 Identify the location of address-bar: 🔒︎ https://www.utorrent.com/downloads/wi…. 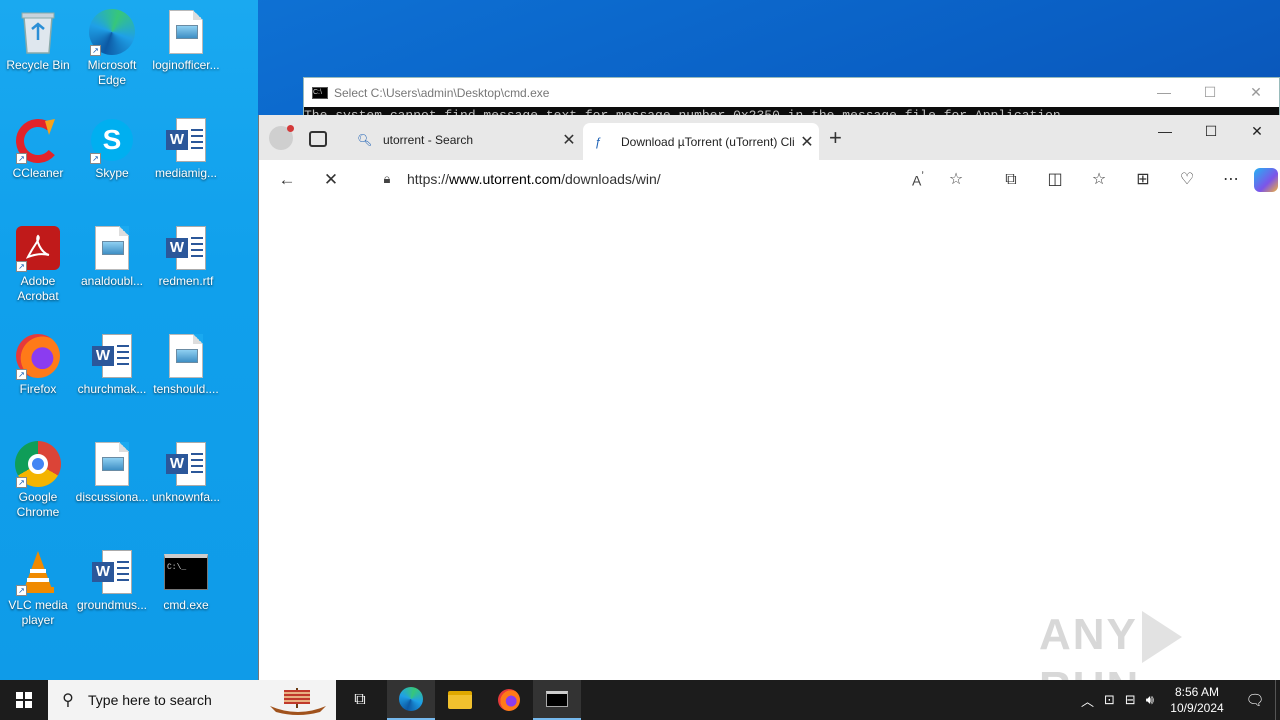
(667, 179).